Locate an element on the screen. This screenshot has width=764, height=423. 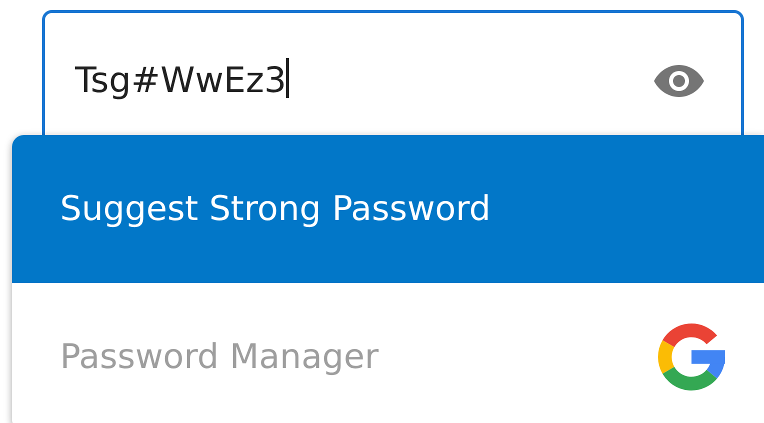
g-logo-icon is located at coordinates (693, 357).